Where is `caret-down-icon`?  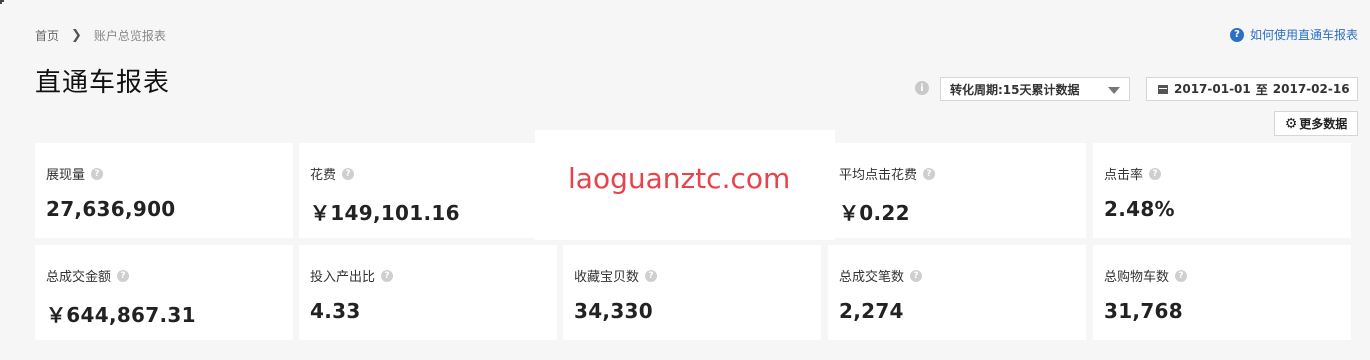
caret-down-icon is located at coordinates (1114, 90).